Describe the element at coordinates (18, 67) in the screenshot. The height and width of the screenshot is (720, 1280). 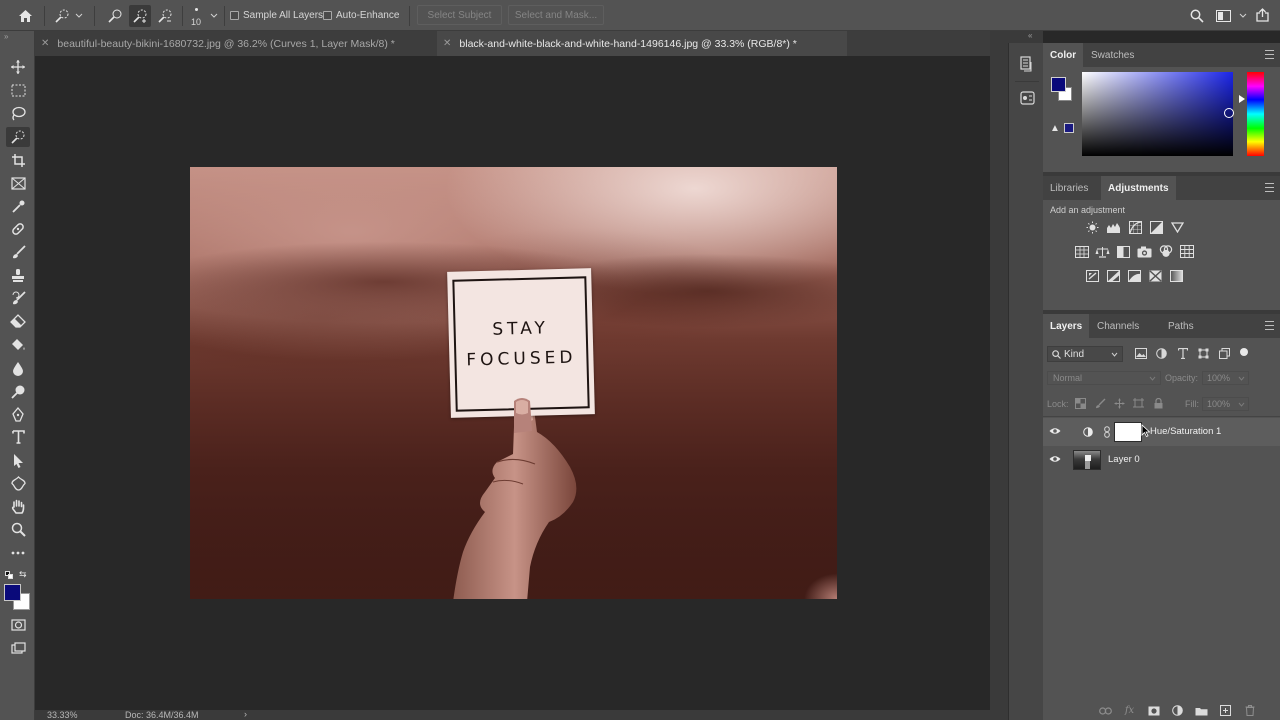
I see `move-tool-icon` at that location.